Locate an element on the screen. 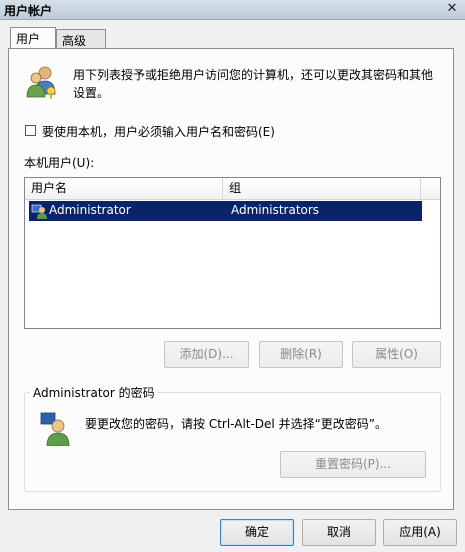  column-username: 用户名 is located at coordinates (124, 188).